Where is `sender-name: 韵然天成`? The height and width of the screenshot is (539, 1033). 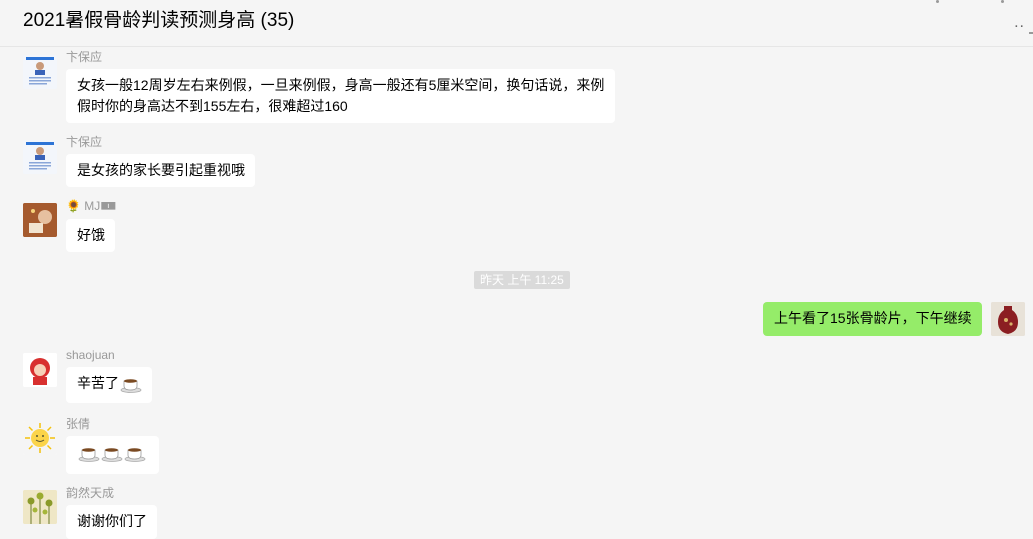
sender-name: 韵然天成 is located at coordinates (90, 493).